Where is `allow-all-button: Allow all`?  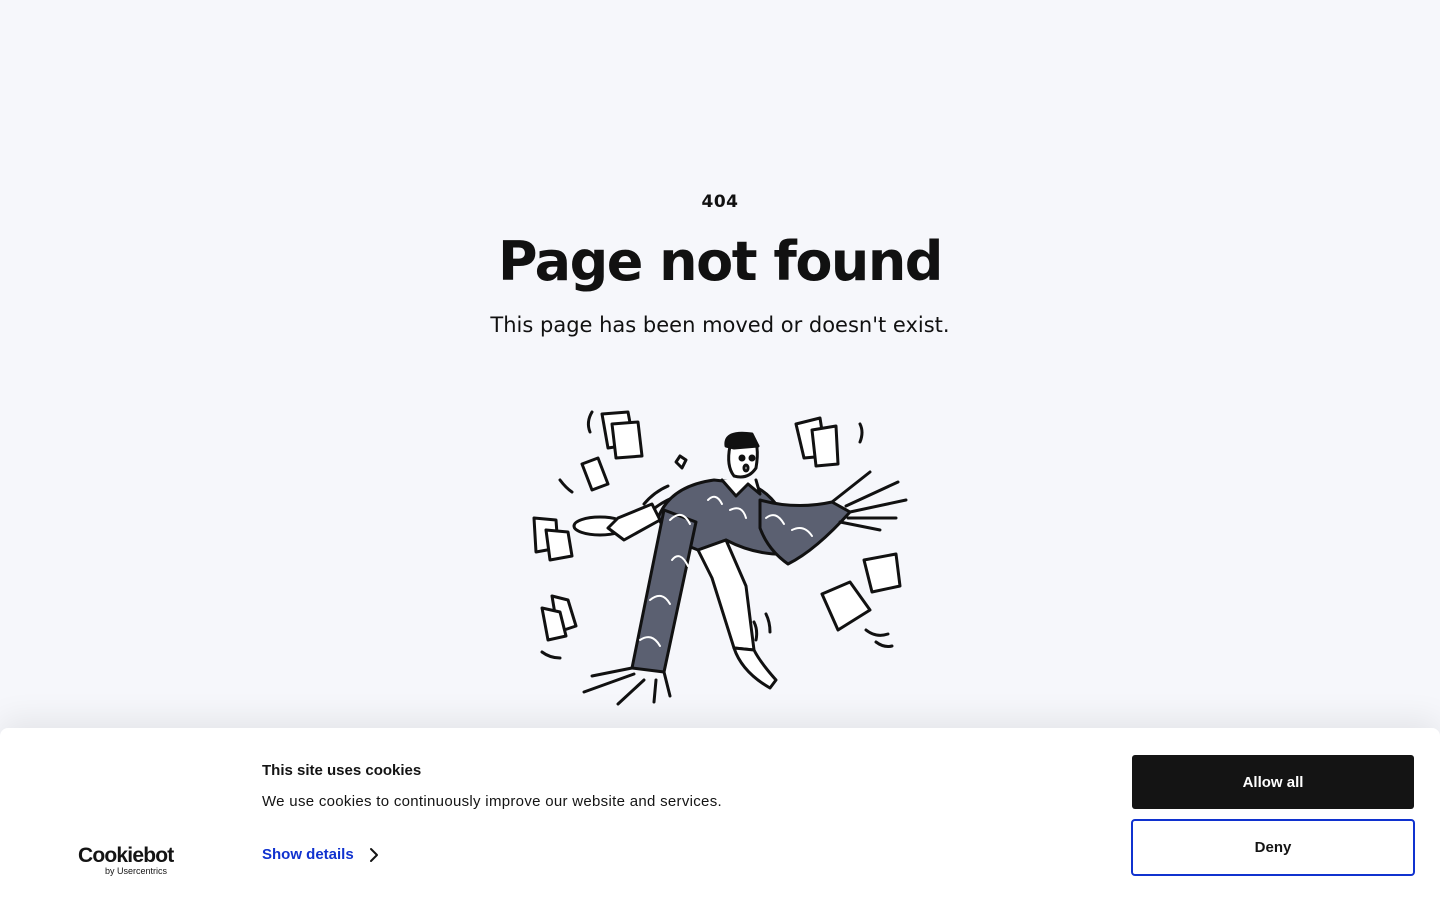
allow-all-button: Allow all is located at coordinates (1273, 782).